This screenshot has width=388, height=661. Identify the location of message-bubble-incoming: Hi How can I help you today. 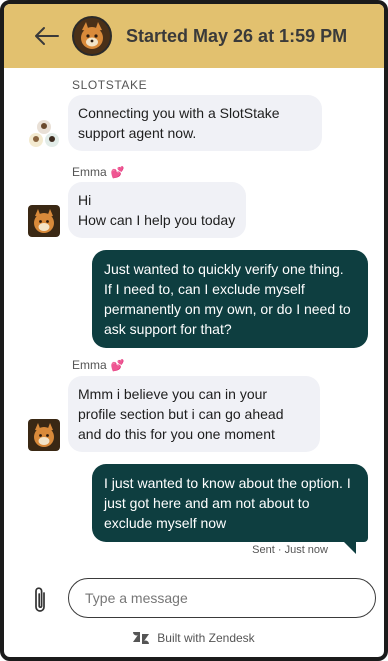
(157, 210).